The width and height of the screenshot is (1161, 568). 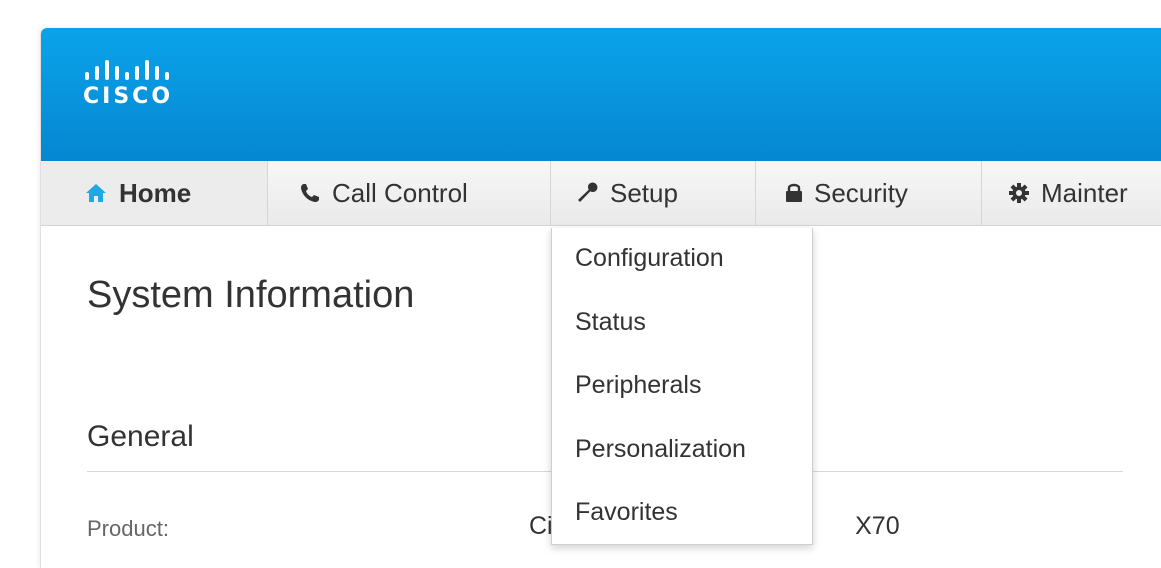 I want to click on menu-item-status: Status, so click(x=610, y=322).